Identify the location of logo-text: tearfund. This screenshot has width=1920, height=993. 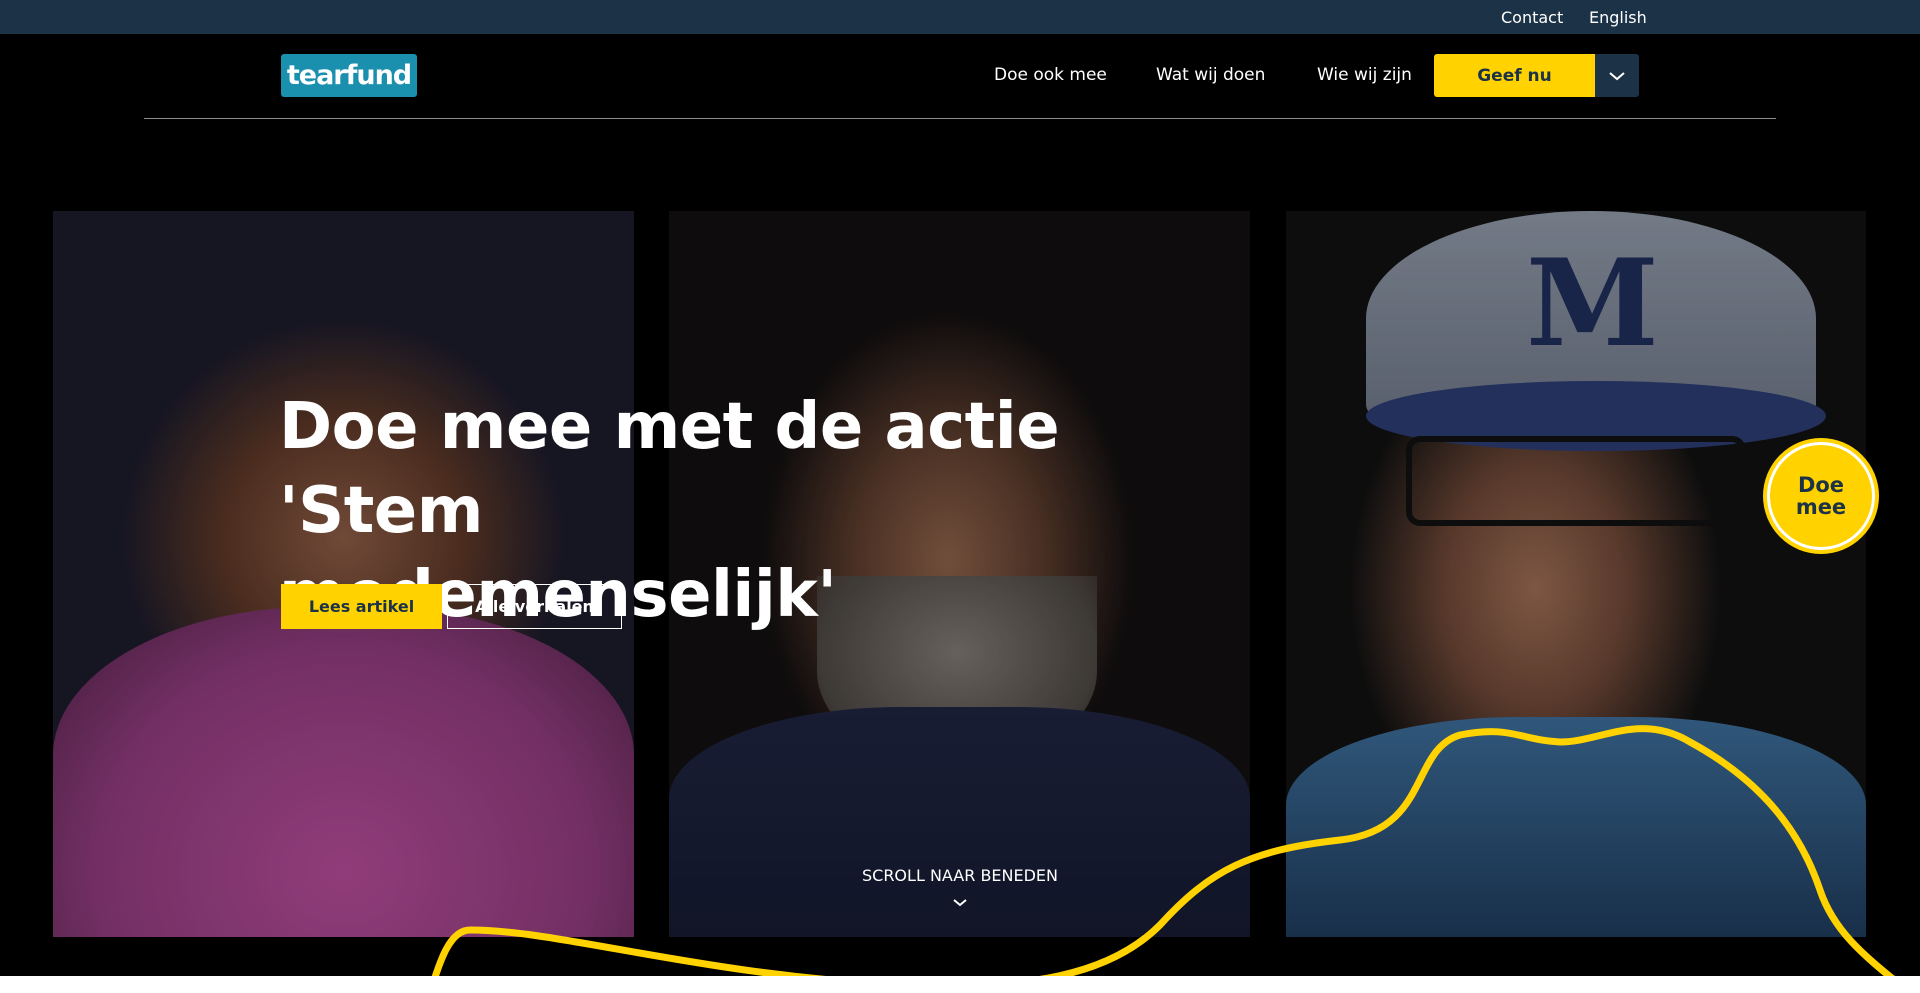
(349, 75).